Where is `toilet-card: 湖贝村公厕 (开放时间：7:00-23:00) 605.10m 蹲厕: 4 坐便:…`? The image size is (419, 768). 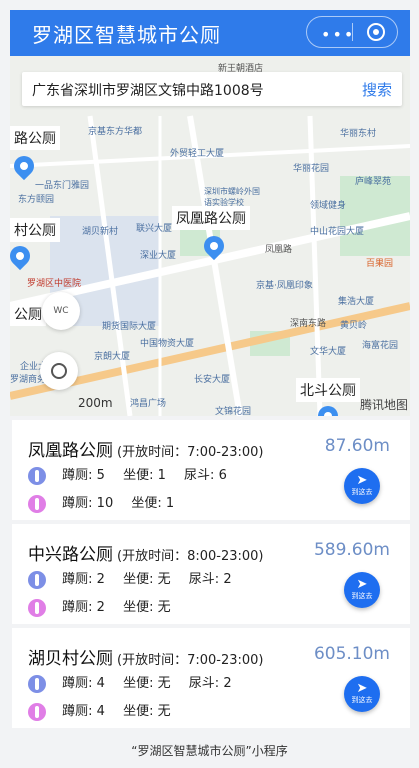 toilet-card: 湖贝村公厕 (开放时间：7:00-23:00) 605.10m 蹲厕: 4 坐便:… is located at coordinates (211, 678).